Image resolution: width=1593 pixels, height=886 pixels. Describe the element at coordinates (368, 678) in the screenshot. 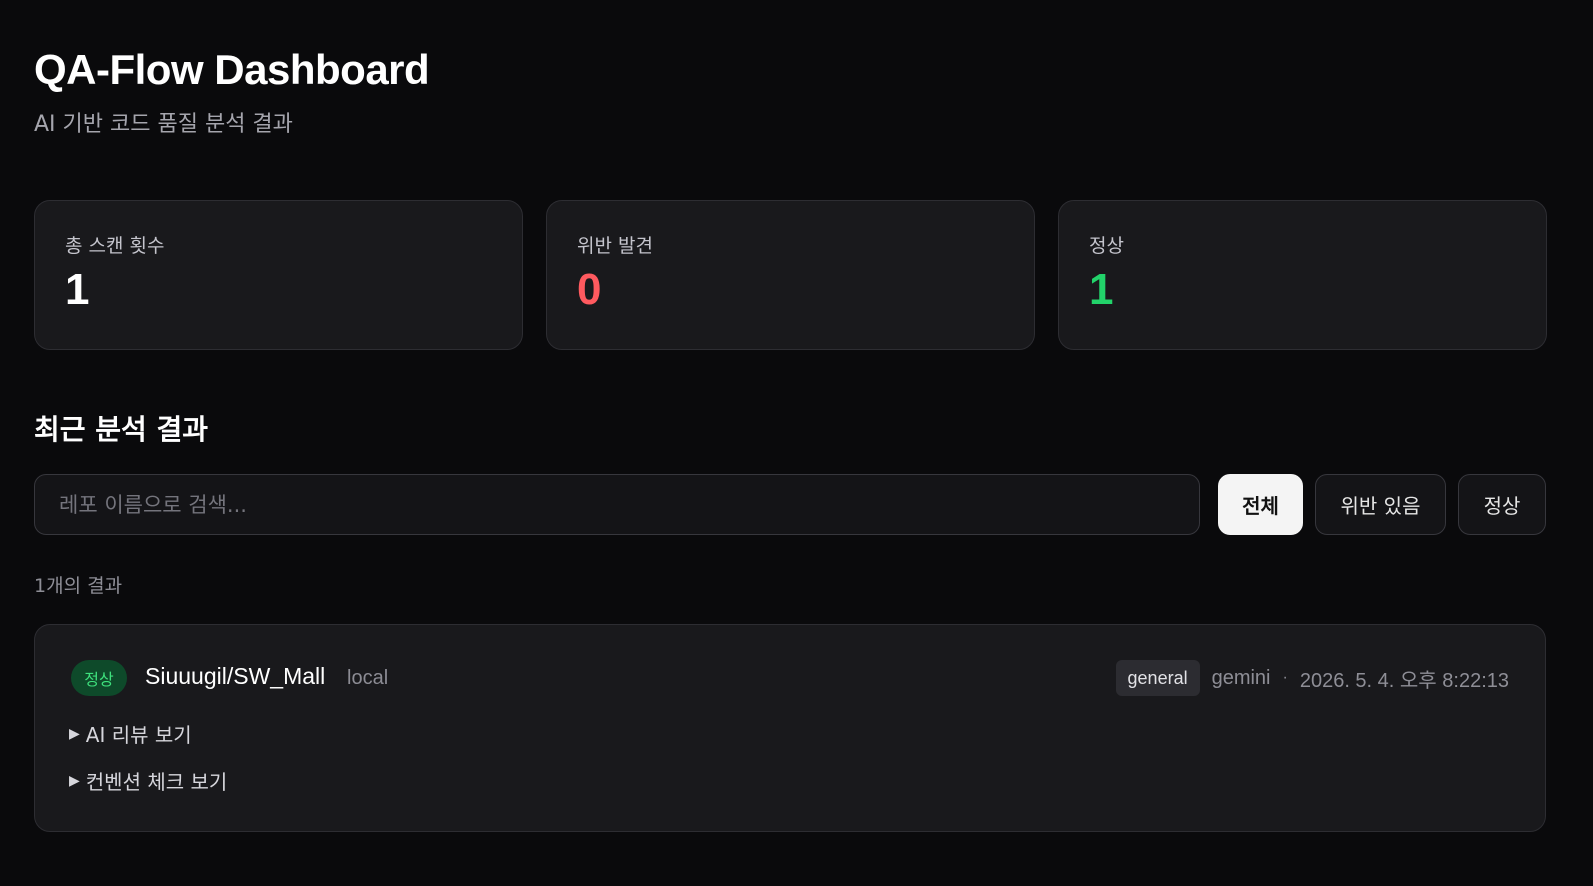

I see `repo-source: local` at that location.